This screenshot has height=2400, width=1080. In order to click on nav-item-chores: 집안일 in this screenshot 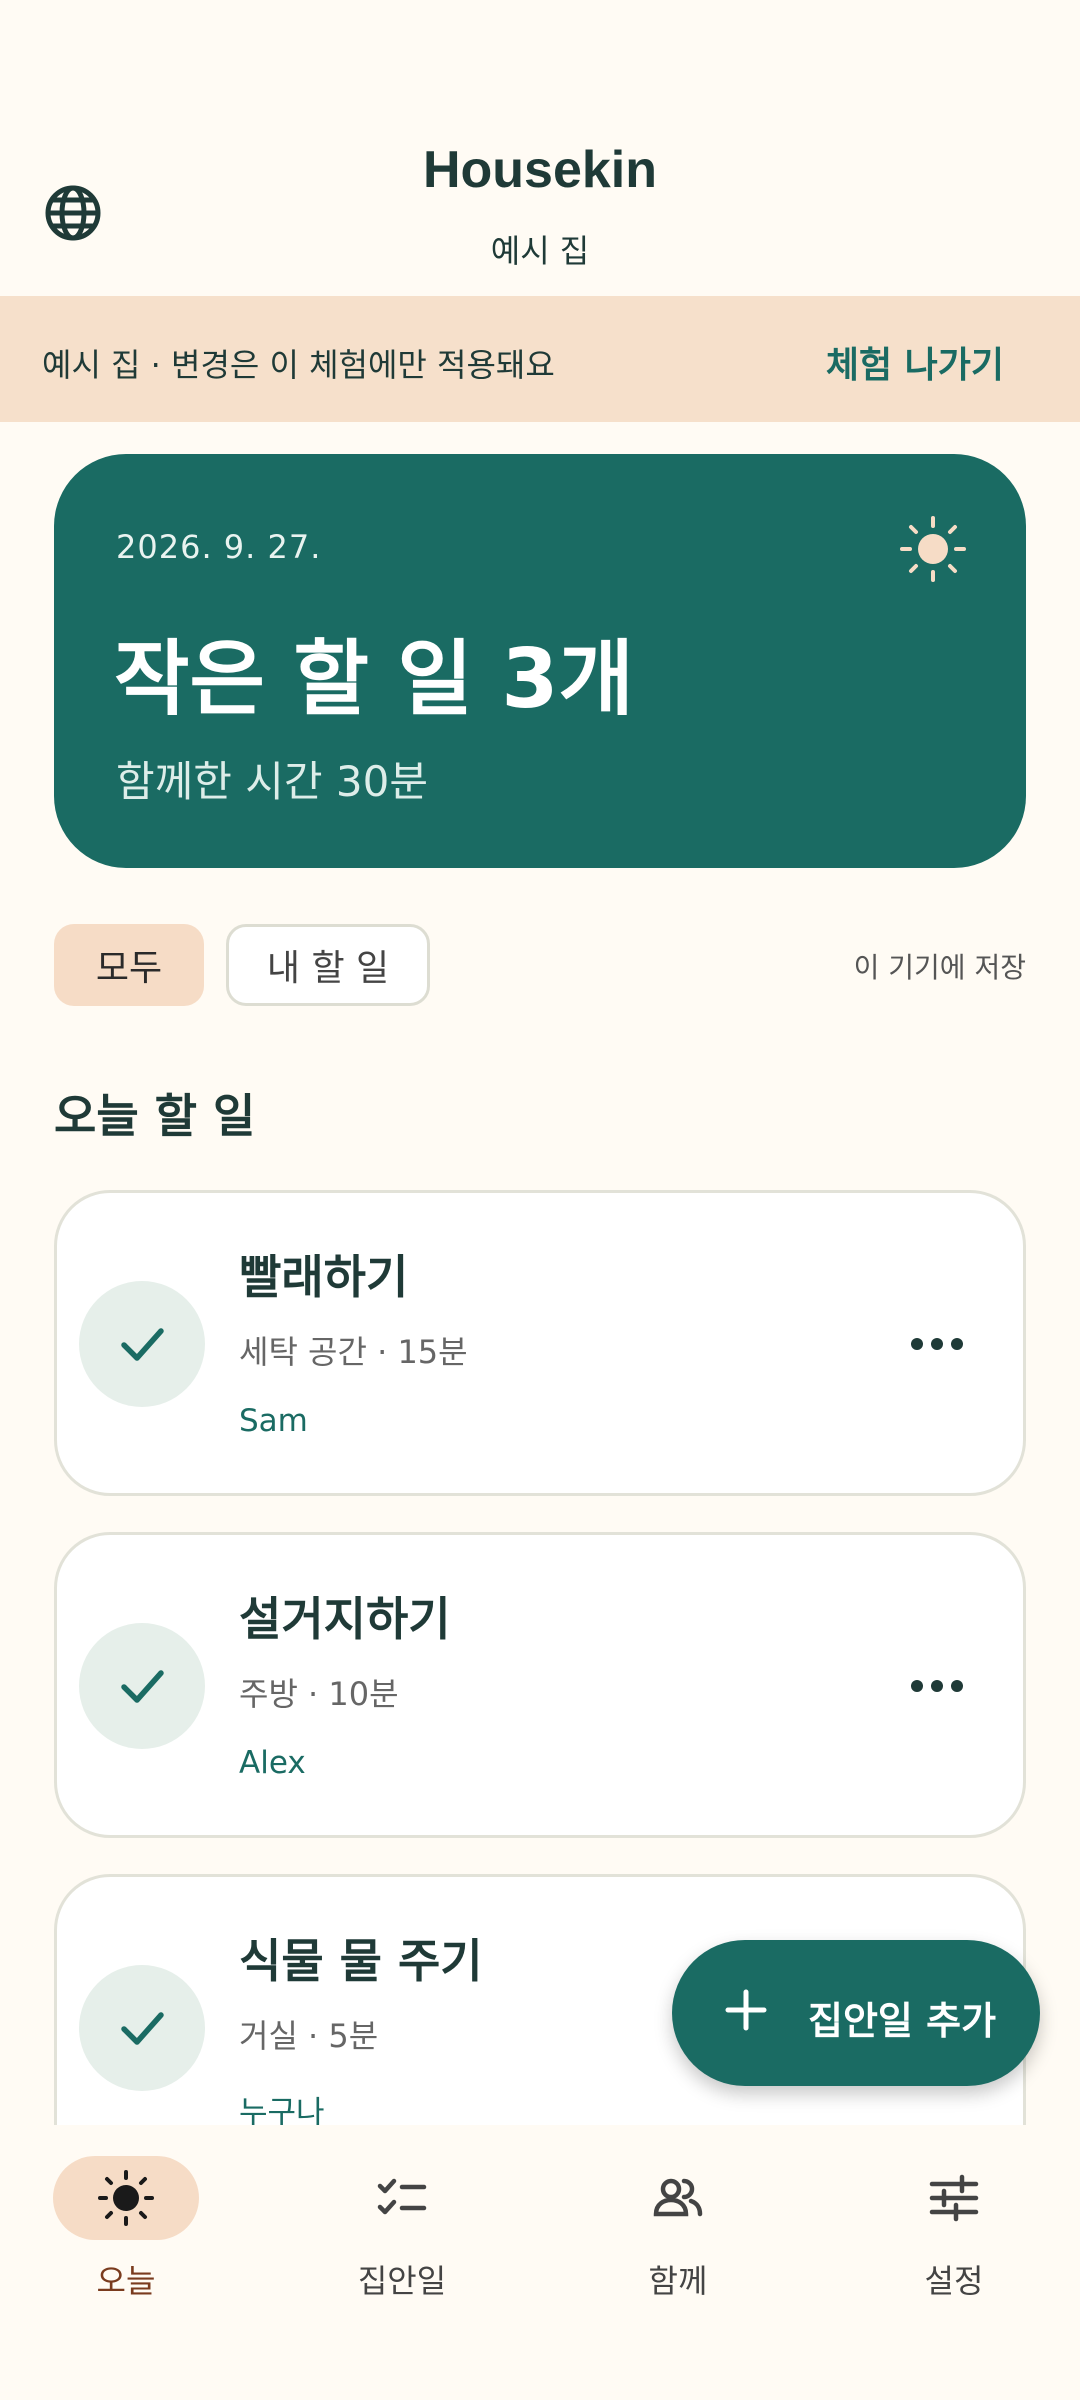, I will do `click(402, 2225)`.